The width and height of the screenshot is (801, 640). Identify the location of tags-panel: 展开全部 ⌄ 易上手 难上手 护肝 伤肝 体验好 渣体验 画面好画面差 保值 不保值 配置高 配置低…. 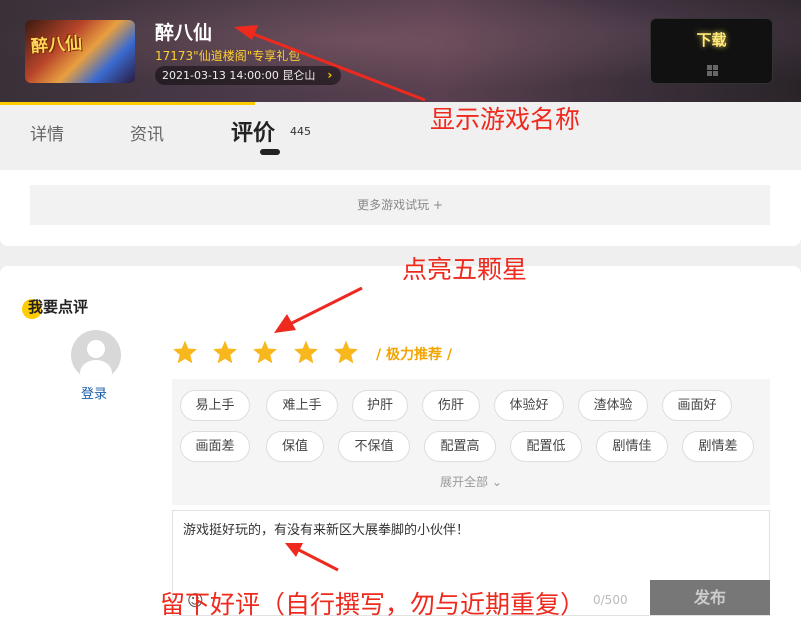
(471, 442).